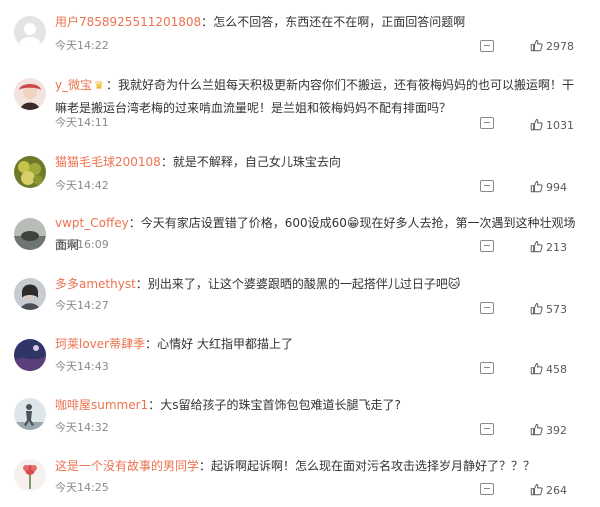 This screenshot has width=600, height=507. I want to click on crown-icon: ♛, so click(99, 85).